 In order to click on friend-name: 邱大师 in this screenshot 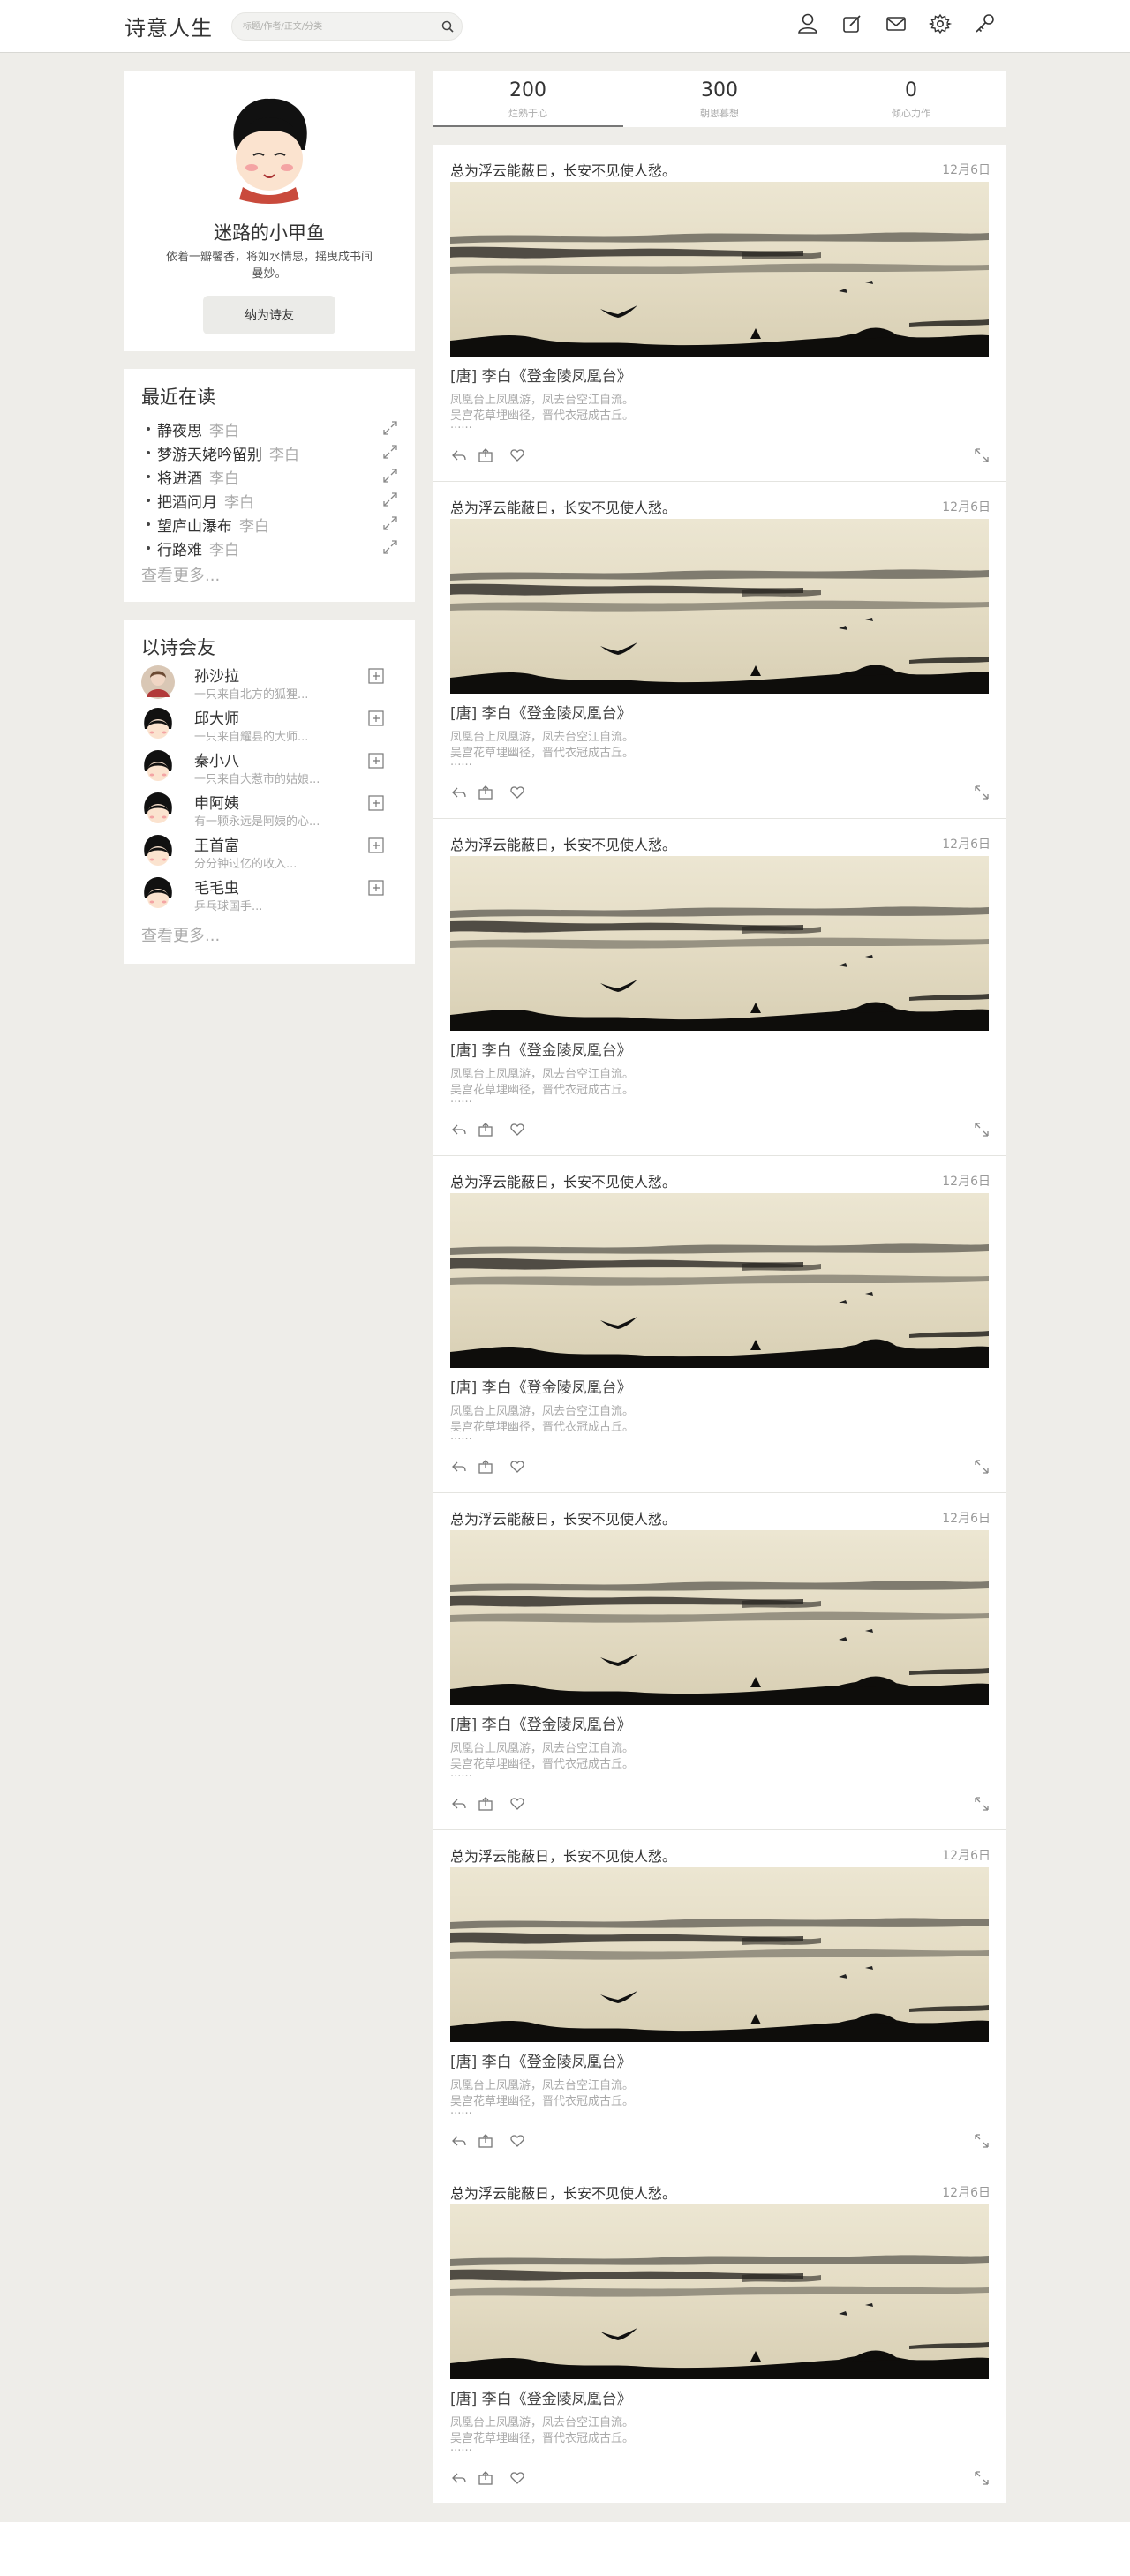, I will do `click(216, 717)`.